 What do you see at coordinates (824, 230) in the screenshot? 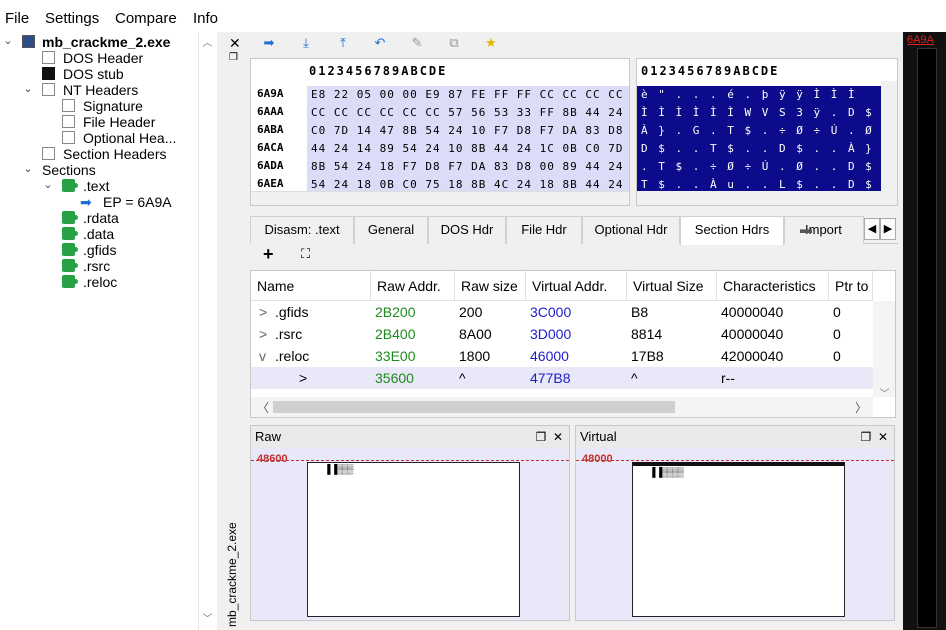
I see `tab-import: Import` at bounding box center [824, 230].